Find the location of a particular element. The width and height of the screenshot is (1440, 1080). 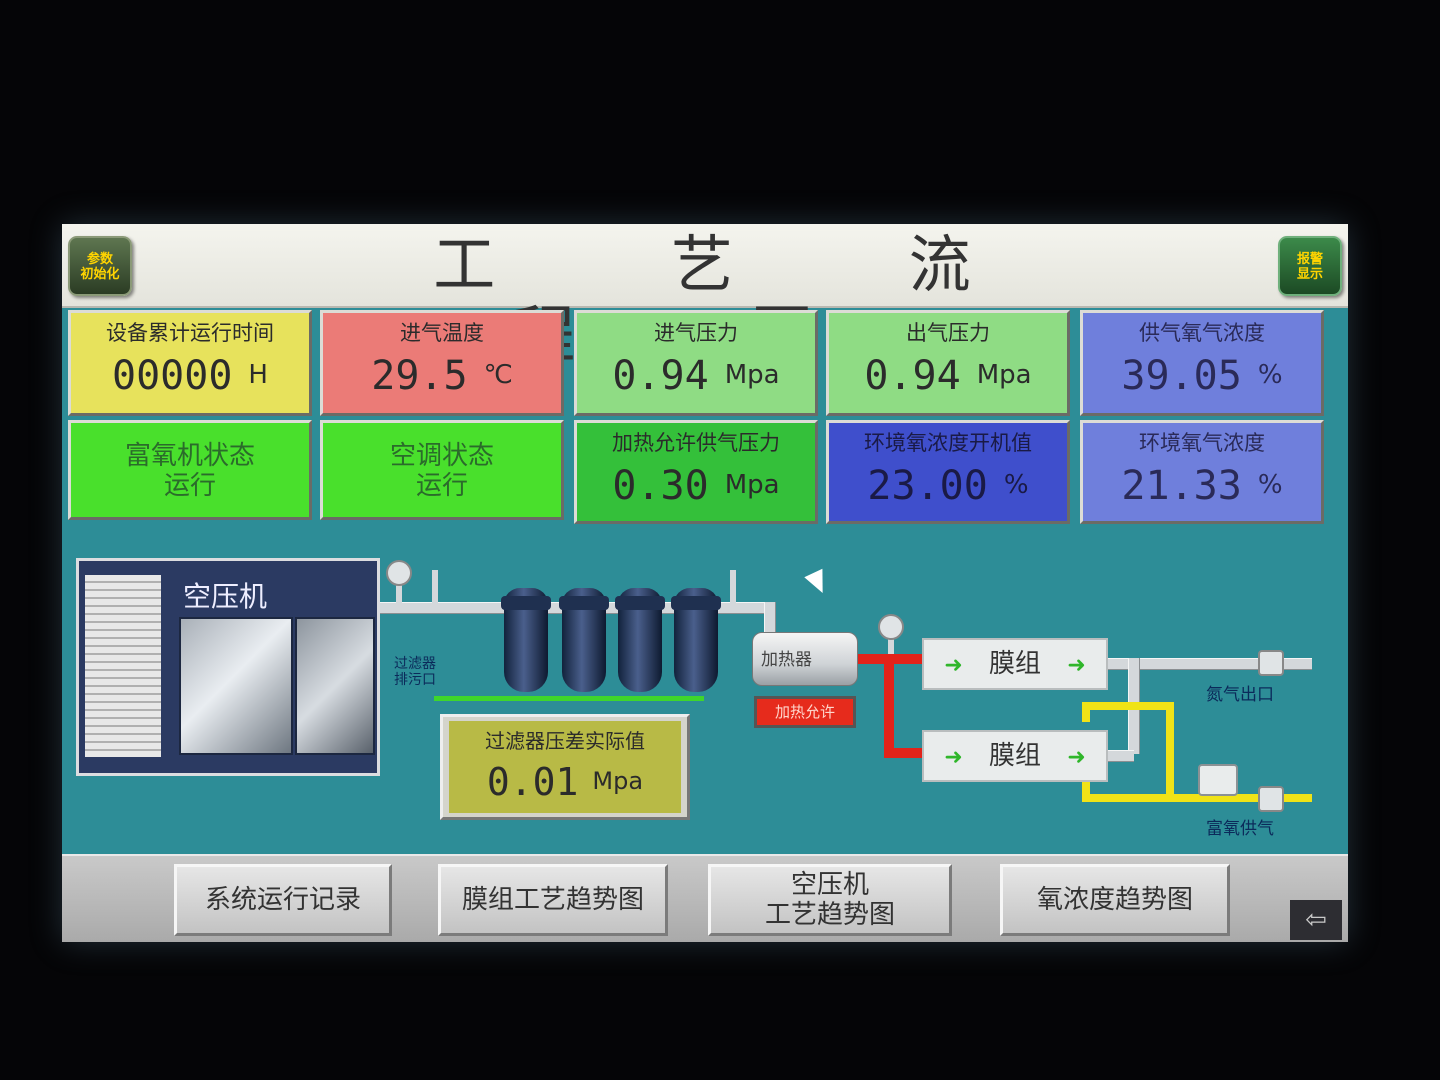

env-o2-start-tile: 环境氧浓度开机值 23.00% is located at coordinates (948, 472).